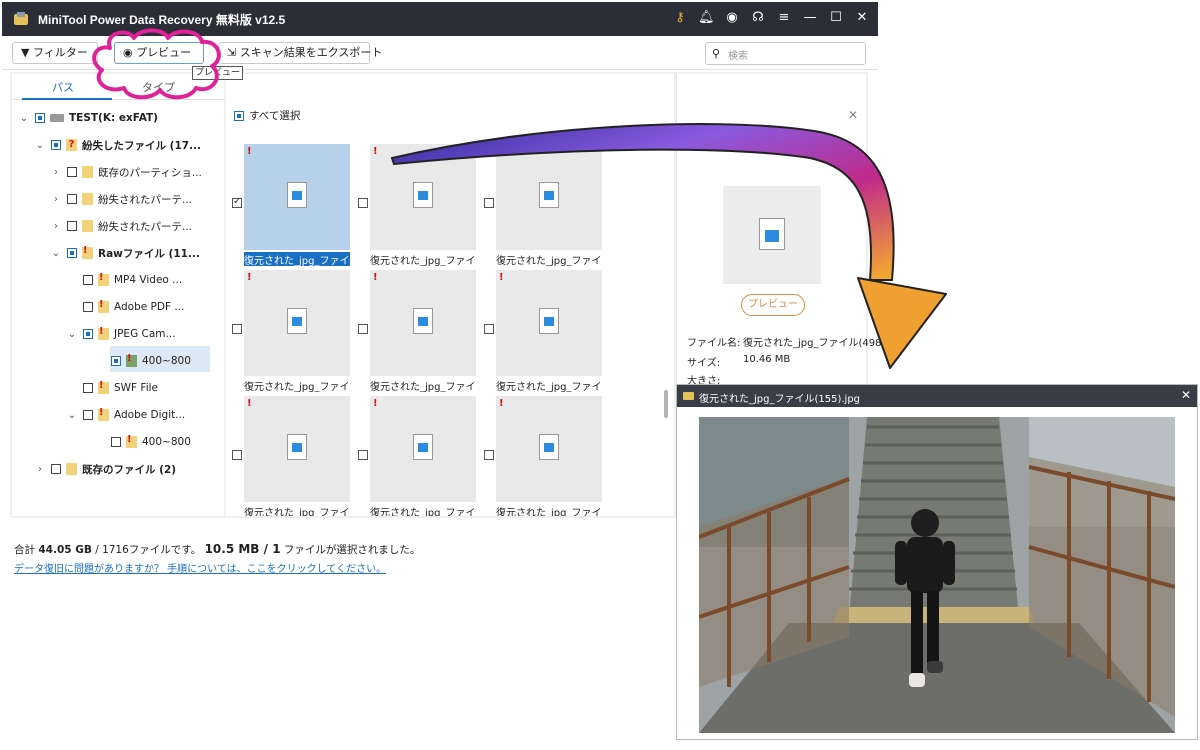  What do you see at coordinates (118, 388) in the screenshot?
I see `tree-item: SWF File` at bounding box center [118, 388].